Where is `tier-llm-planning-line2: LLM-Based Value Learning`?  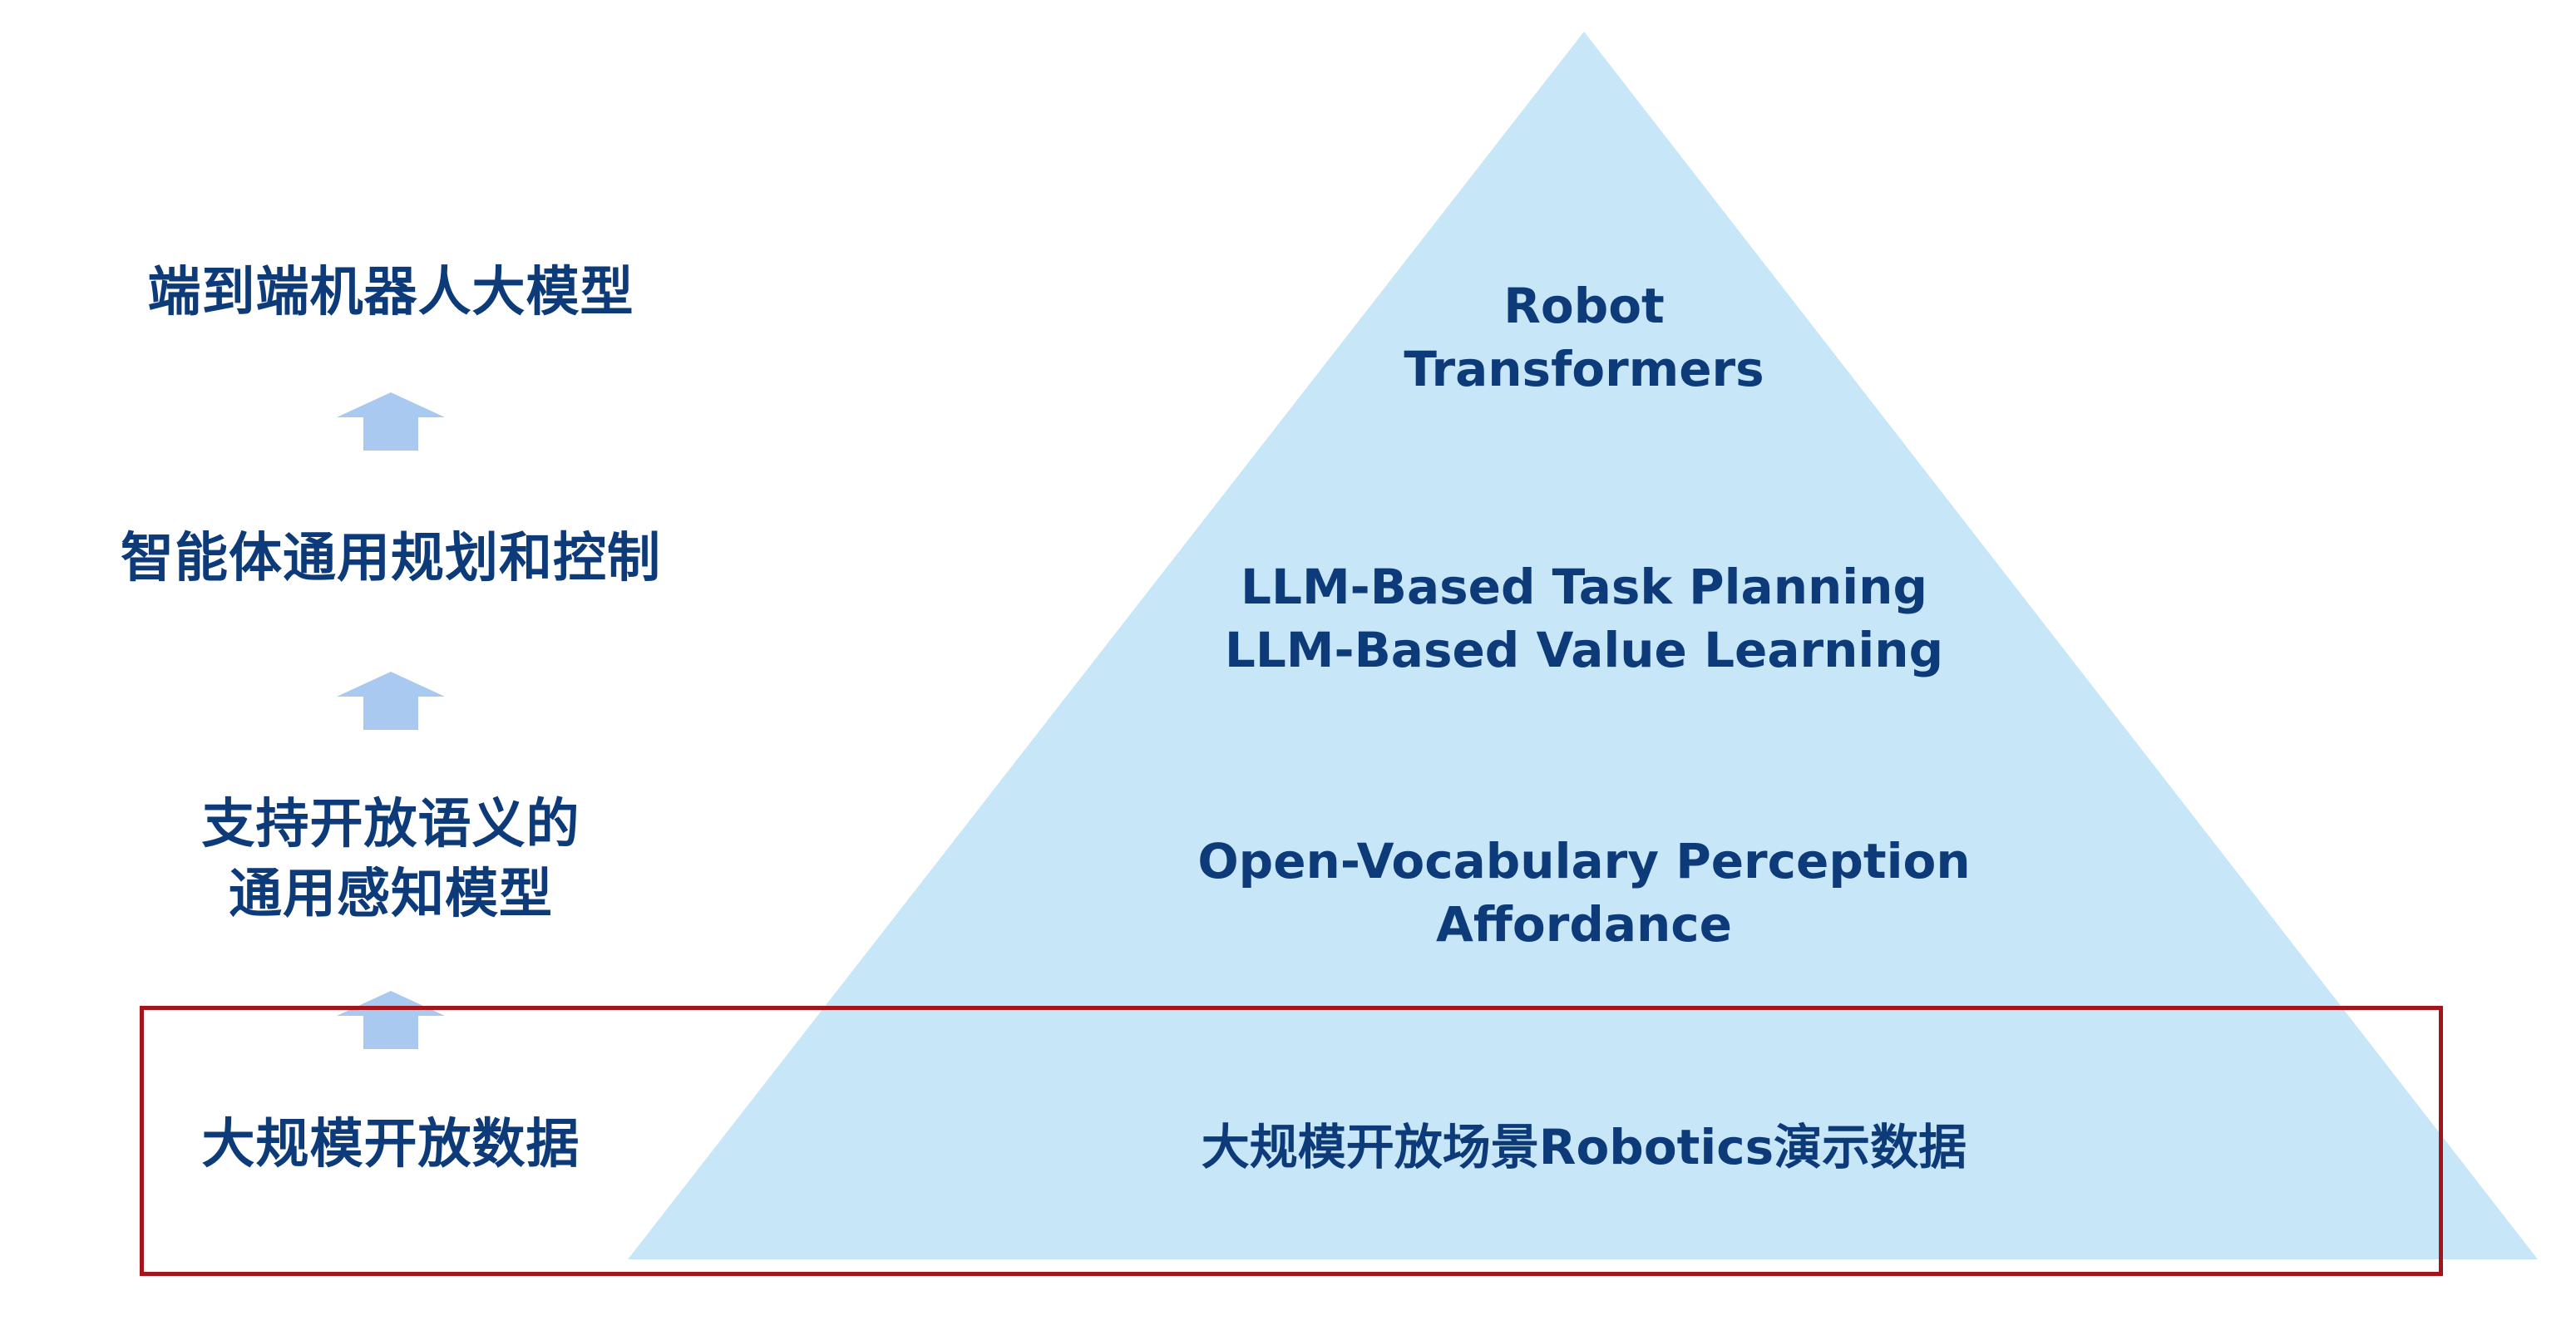
tier-llm-planning-line2: LLM-Based Value Learning is located at coordinates (1584, 650).